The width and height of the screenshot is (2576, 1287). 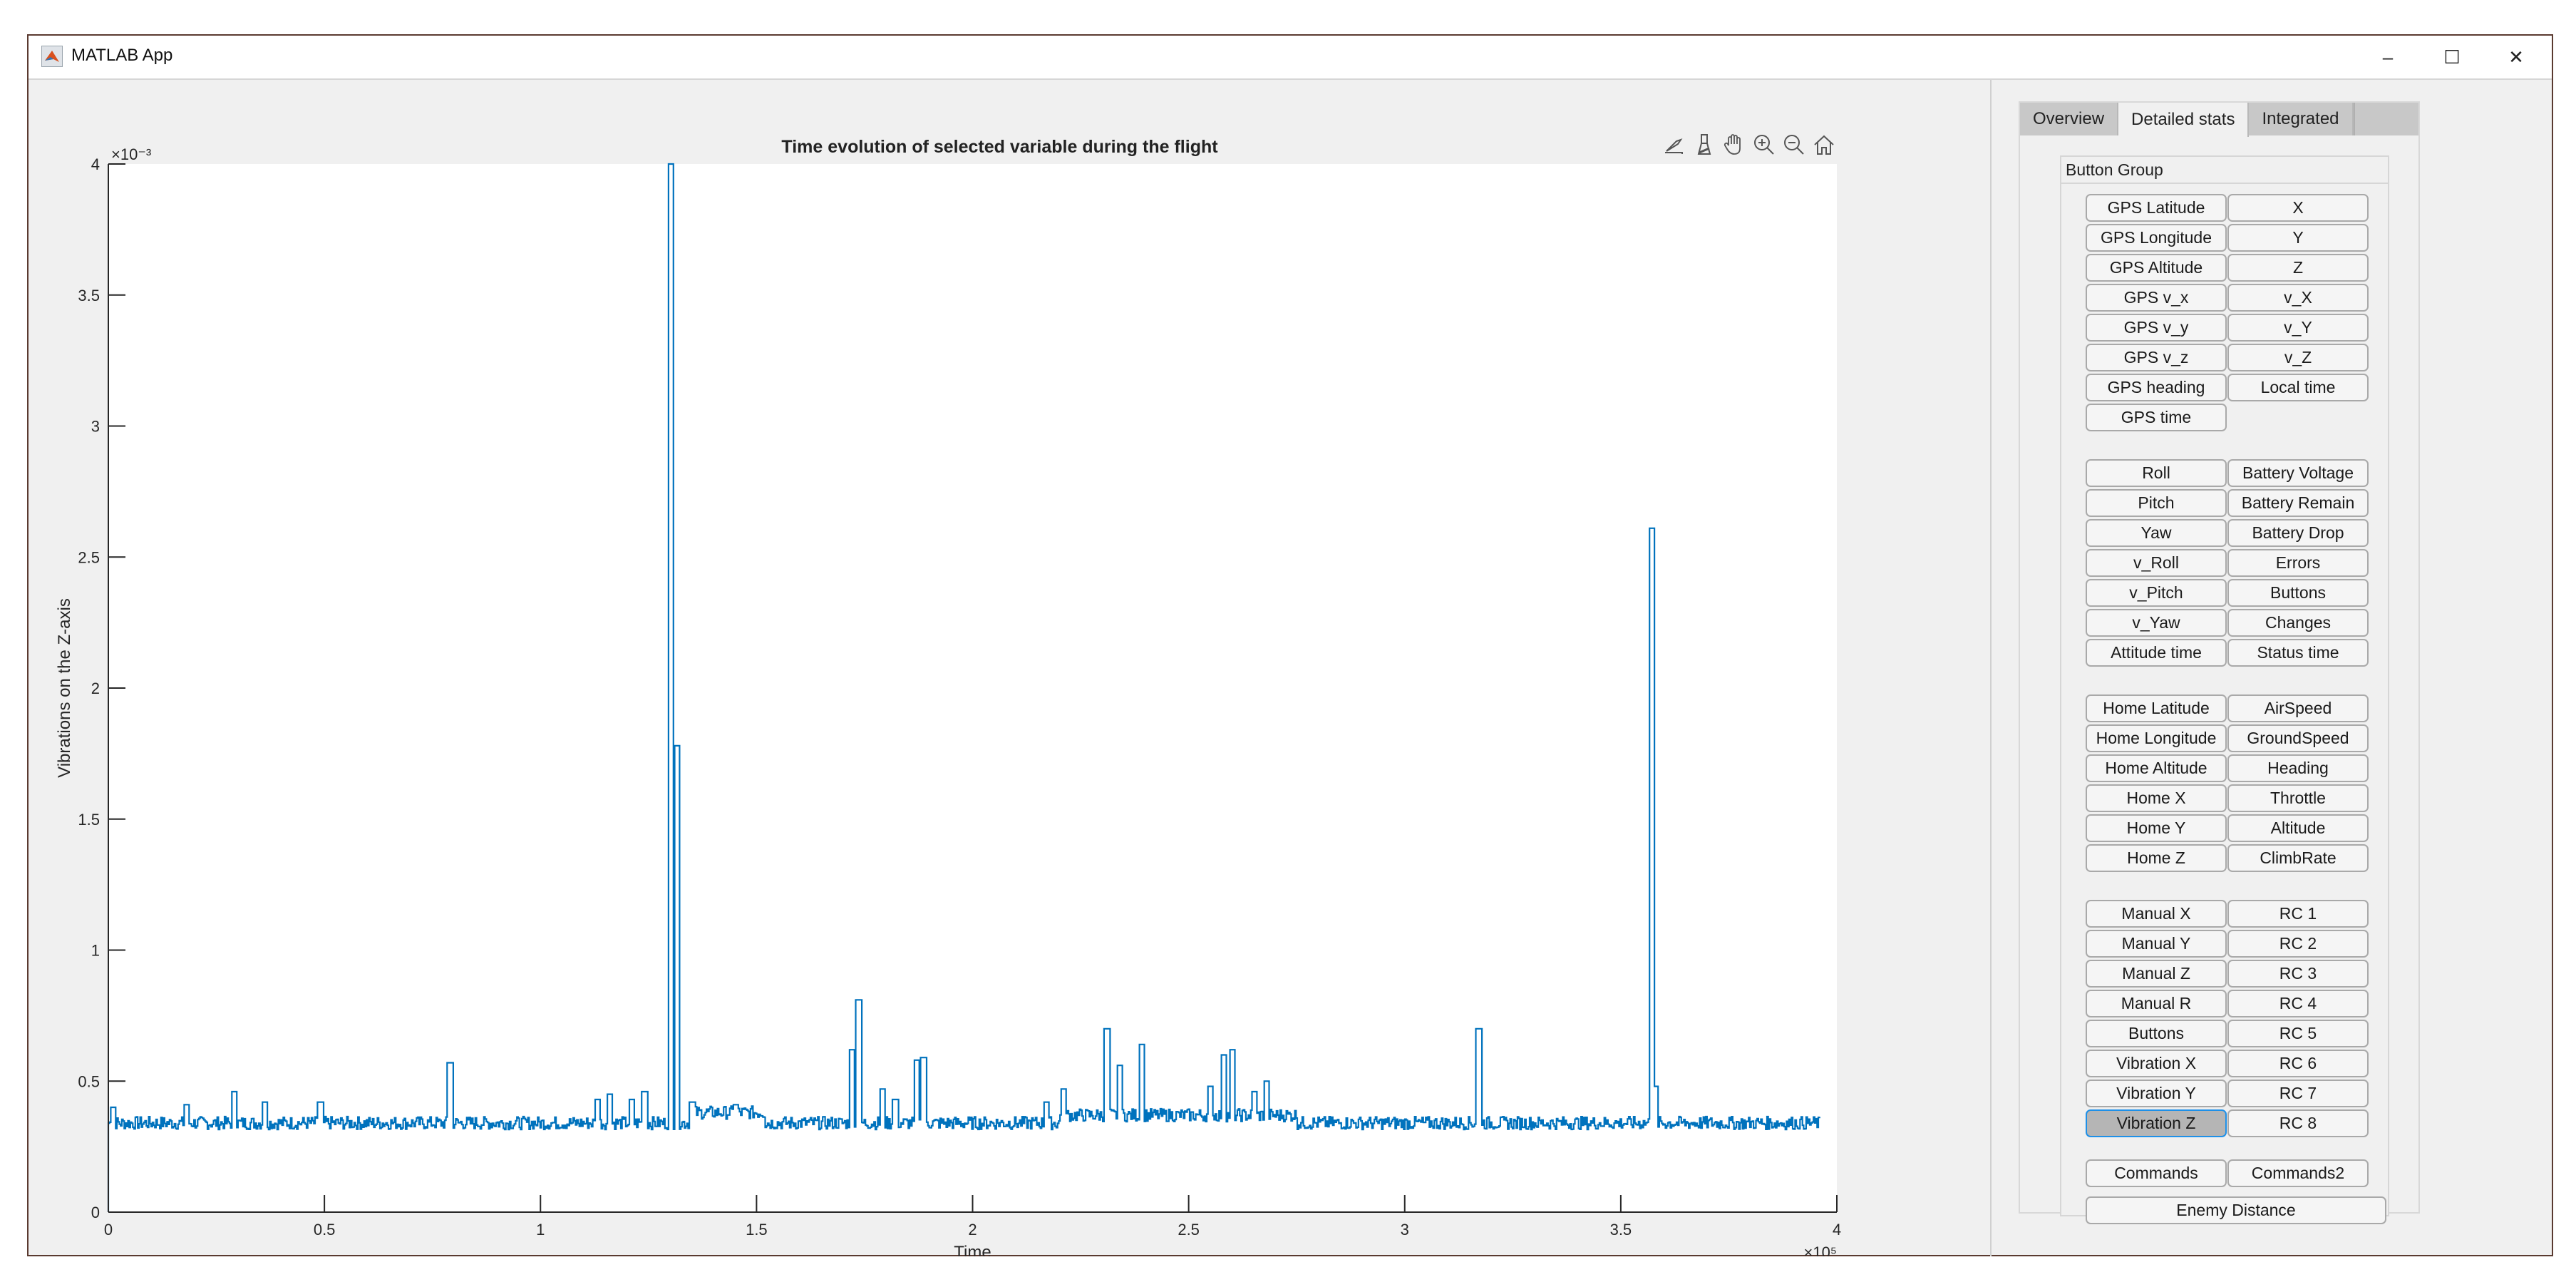 I want to click on home-restore-icon, so click(x=1824, y=144).